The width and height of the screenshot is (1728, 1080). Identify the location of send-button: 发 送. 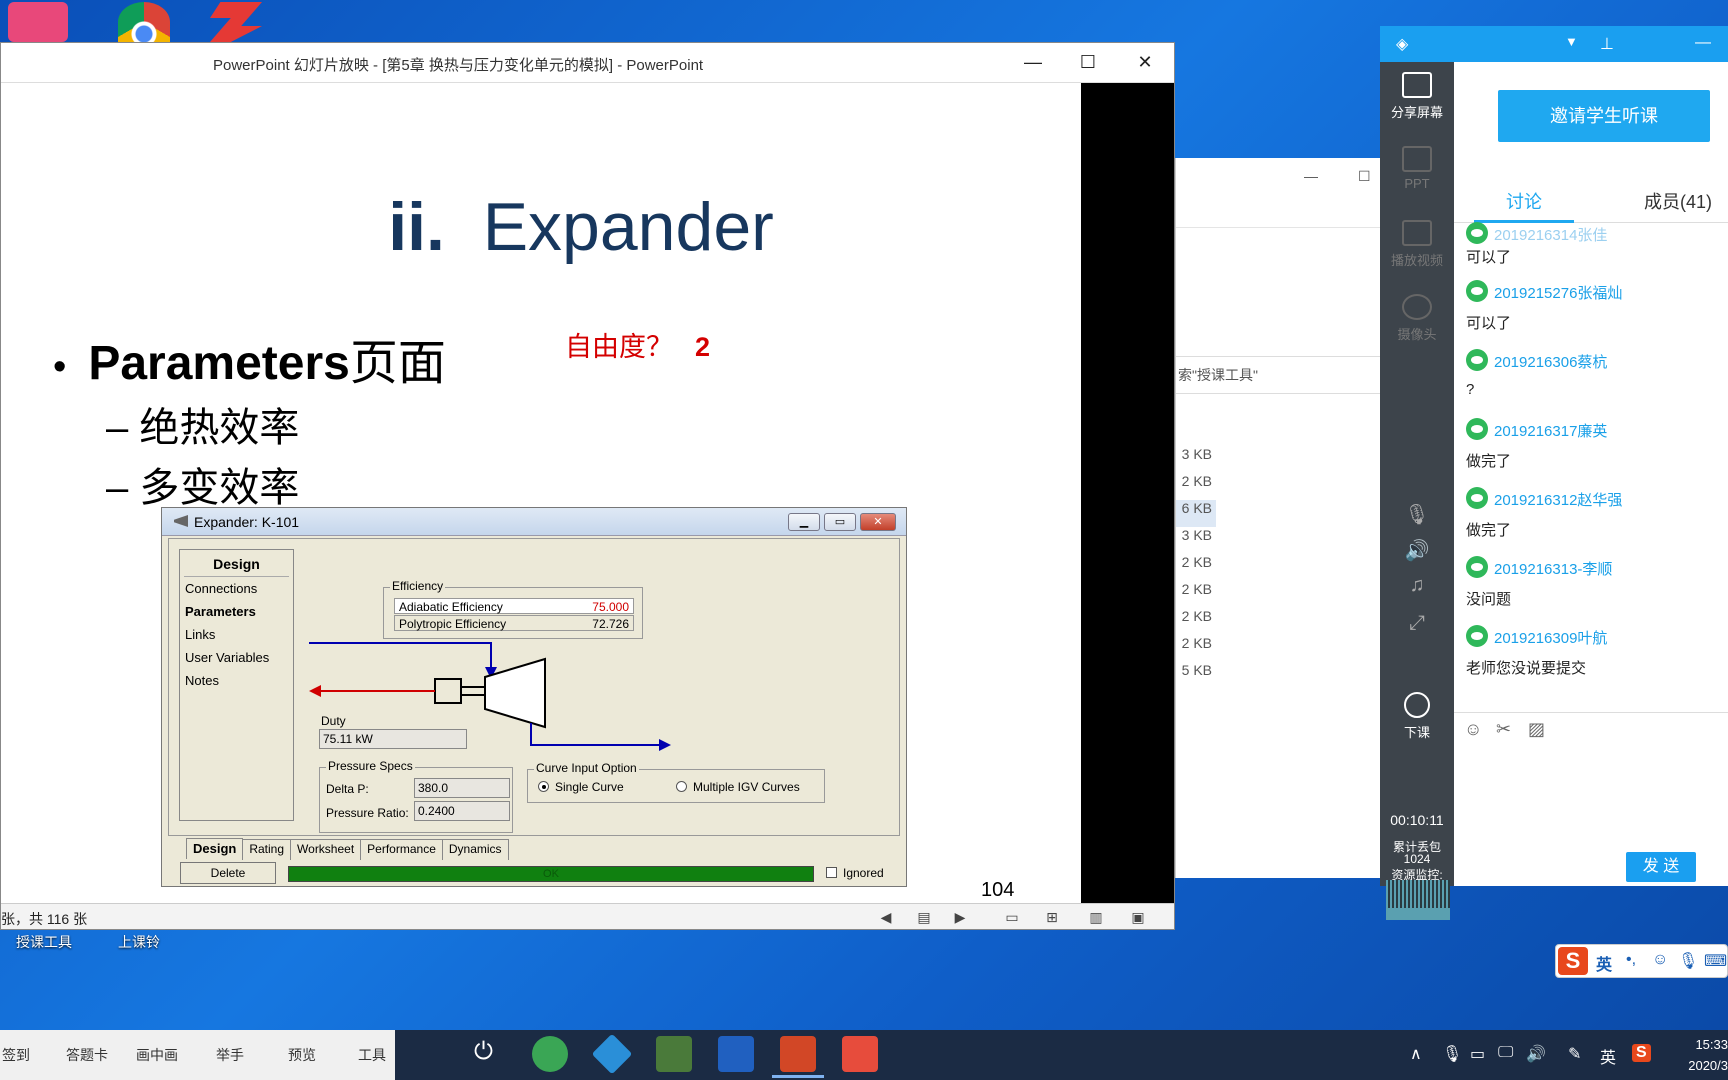
(1661, 867).